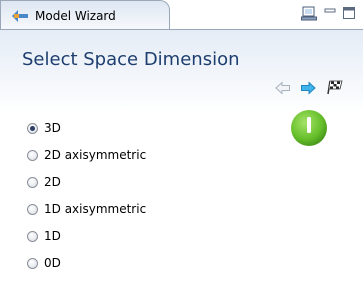 Image resolution: width=363 pixels, height=289 pixels. Describe the element at coordinates (349, 13) in the screenshot. I see `maximize-icon` at that location.